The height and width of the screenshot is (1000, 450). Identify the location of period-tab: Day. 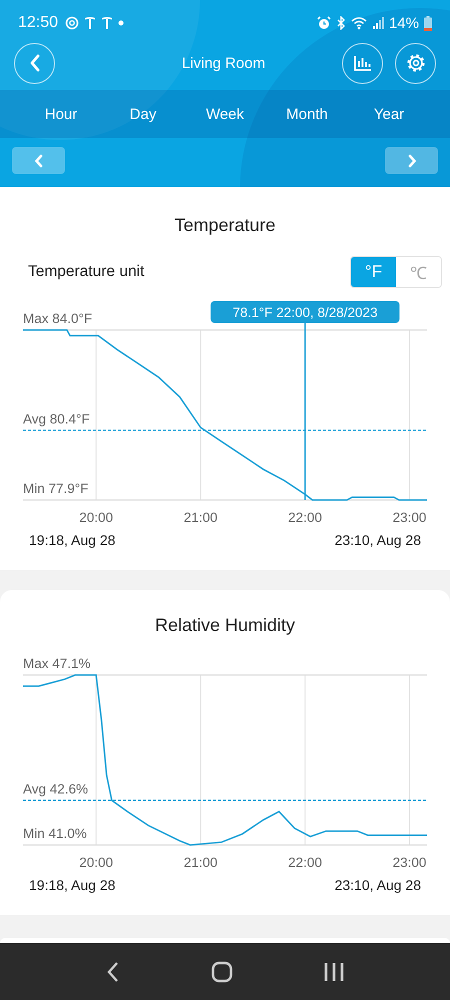
(143, 114).